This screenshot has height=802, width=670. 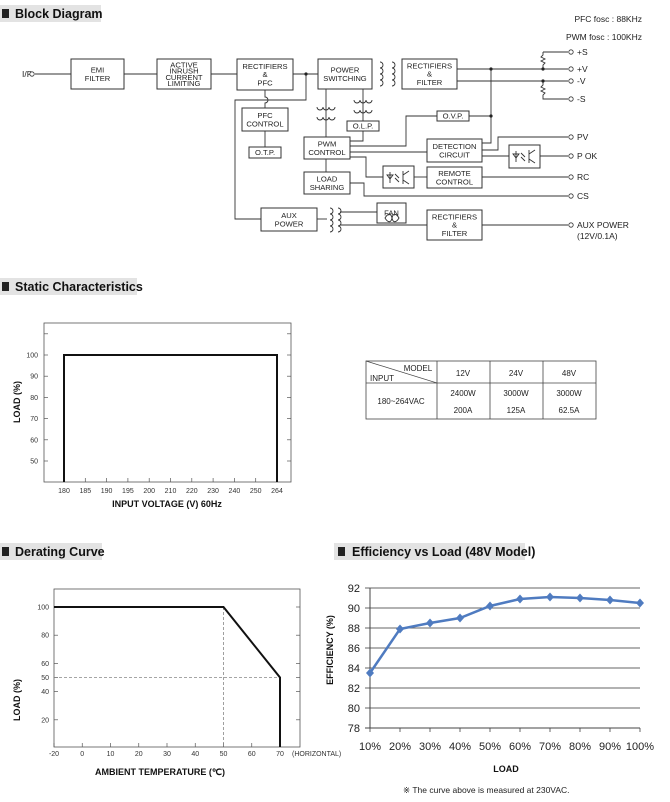 I want to click on block-rect-filter-aux: RECTIFIERS&FILTER, so click(x=454, y=225).